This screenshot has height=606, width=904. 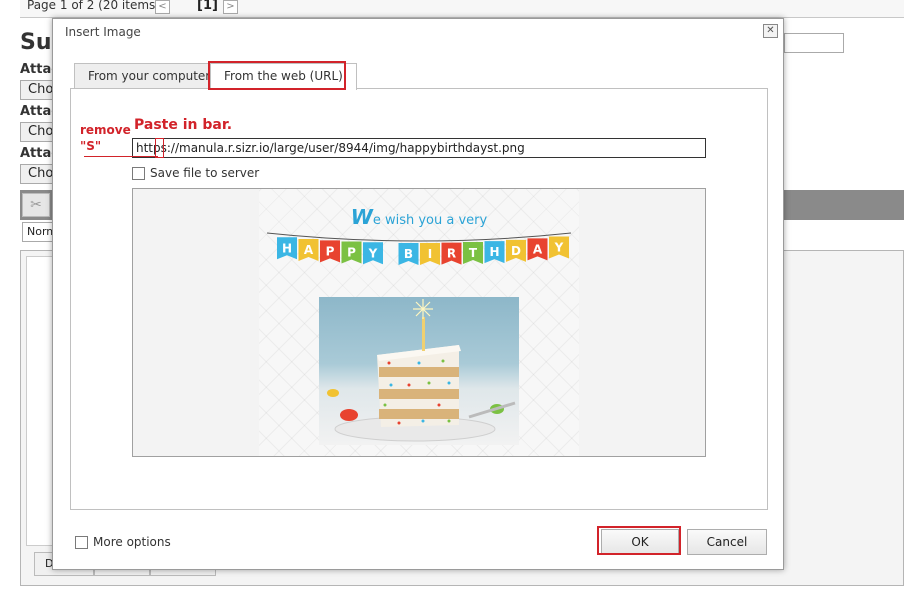 I want to click on tab-from-computer: From your computer, so click(x=149, y=76).